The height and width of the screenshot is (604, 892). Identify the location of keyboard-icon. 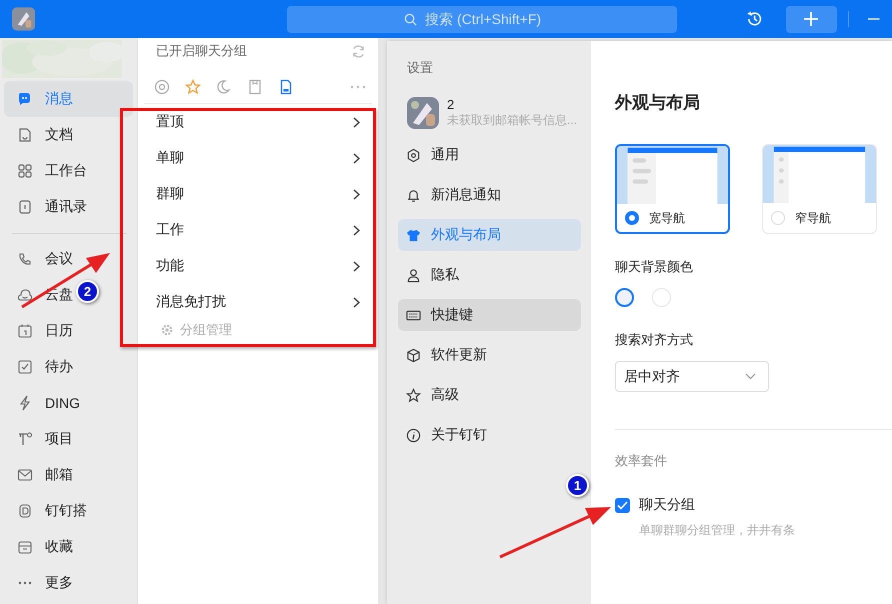
(413, 315).